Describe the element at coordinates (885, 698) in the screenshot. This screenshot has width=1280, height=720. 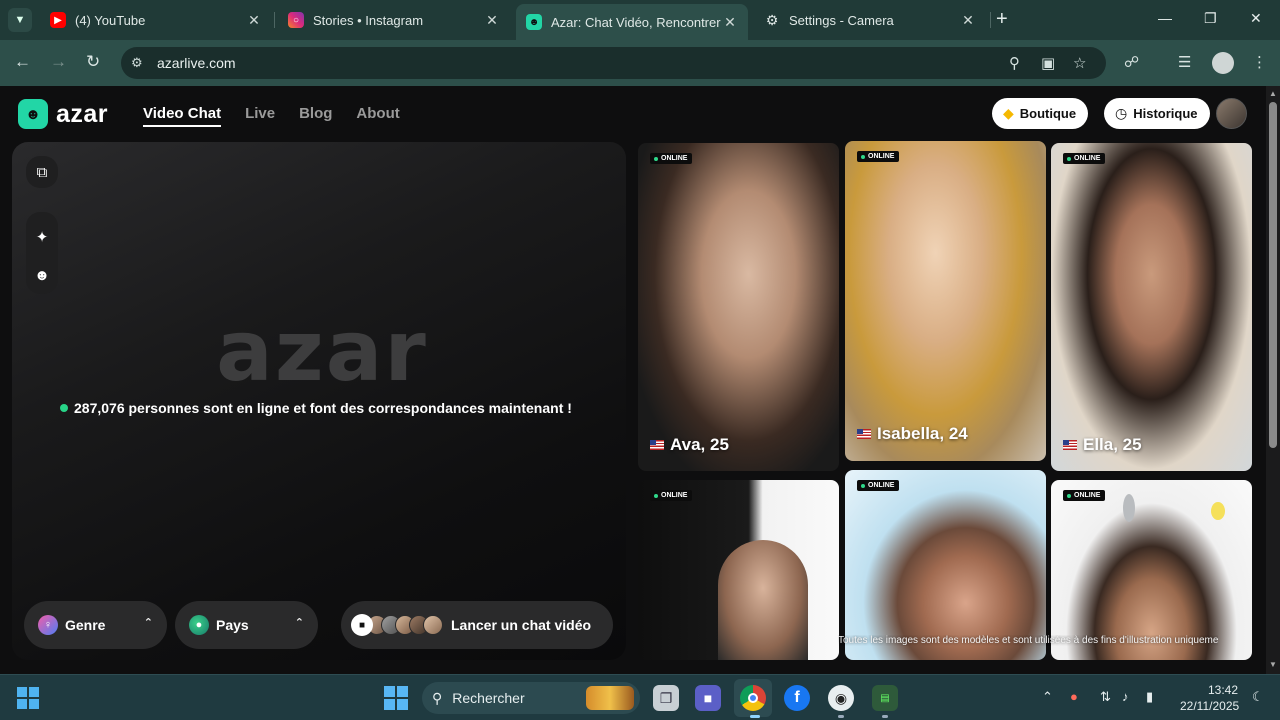
I see `app-icon: ▤` at that location.